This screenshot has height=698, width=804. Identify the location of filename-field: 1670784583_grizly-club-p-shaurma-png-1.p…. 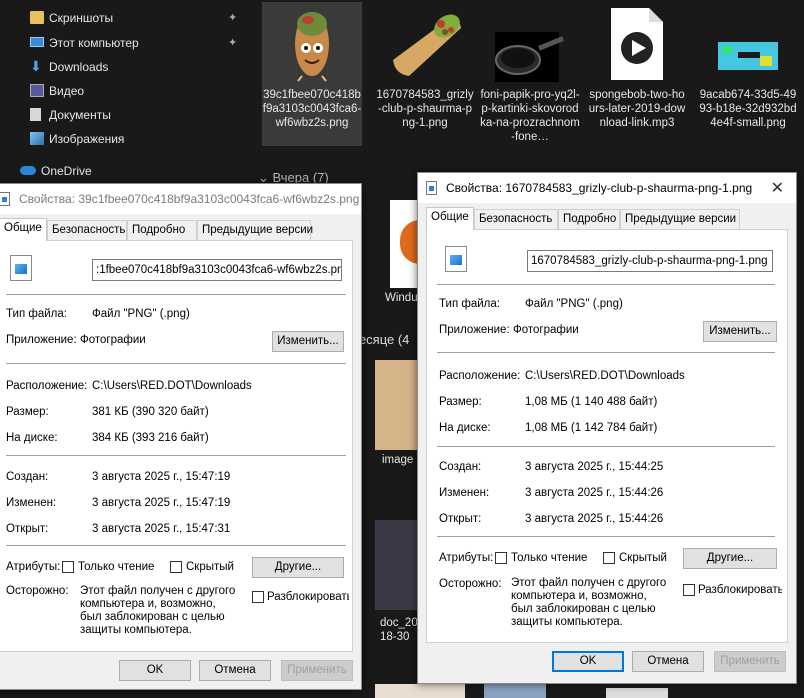
(650, 261).